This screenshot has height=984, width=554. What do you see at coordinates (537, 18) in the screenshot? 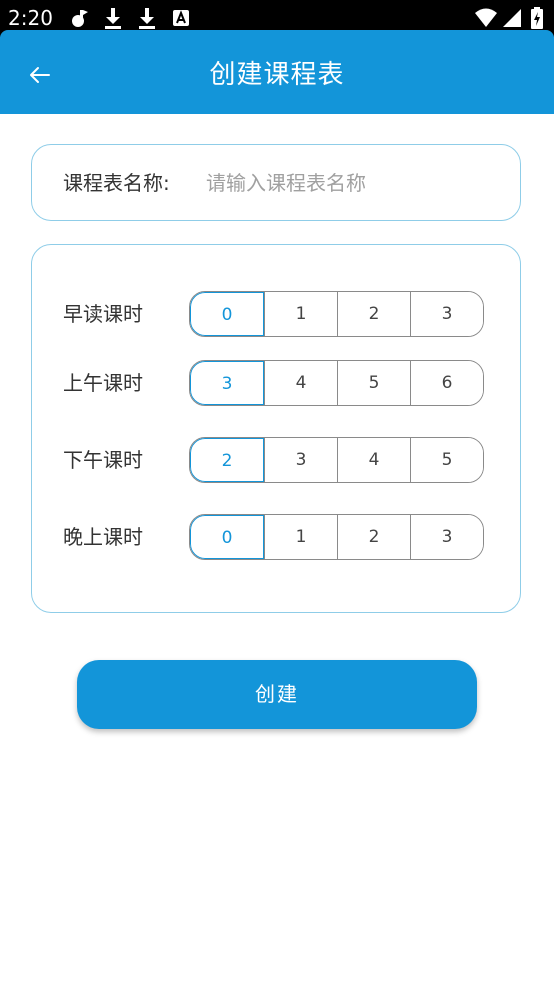
I see `battery-charging-icon` at bounding box center [537, 18].